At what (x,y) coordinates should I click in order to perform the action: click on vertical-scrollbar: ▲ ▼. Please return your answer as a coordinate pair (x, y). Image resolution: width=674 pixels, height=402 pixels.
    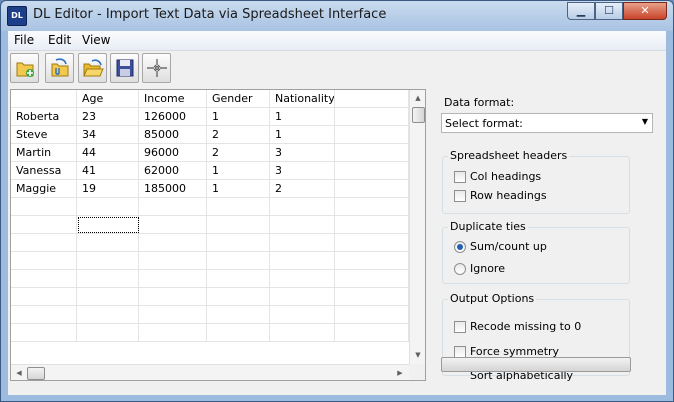
    Looking at the image, I should click on (417, 227).